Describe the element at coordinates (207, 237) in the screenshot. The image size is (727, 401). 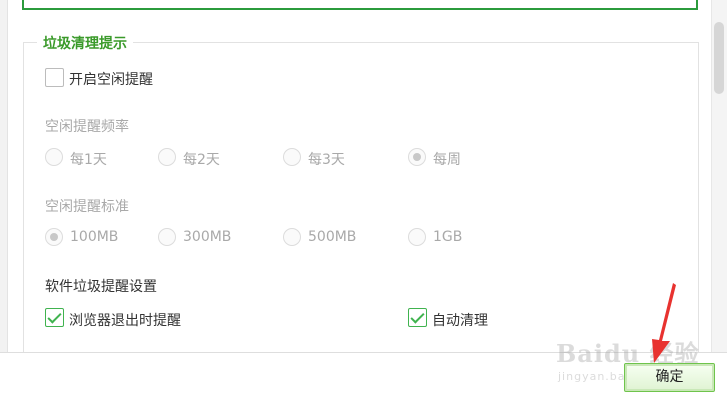
I see `threshold-label-300mb: 300MB` at that location.